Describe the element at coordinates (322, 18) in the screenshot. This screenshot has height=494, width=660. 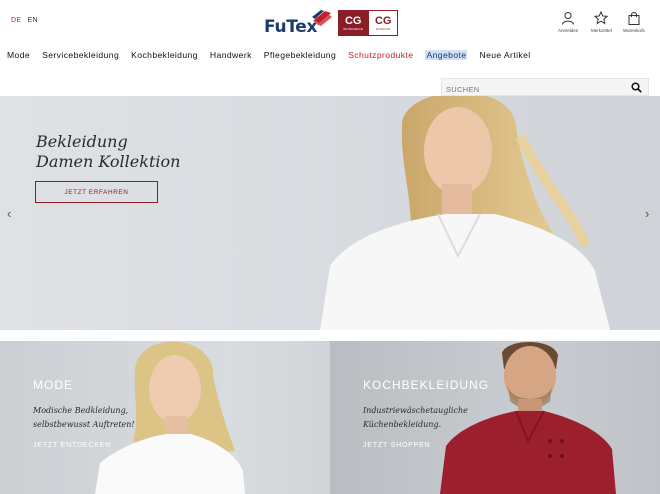
I see `logo-flag-icon` at that location.